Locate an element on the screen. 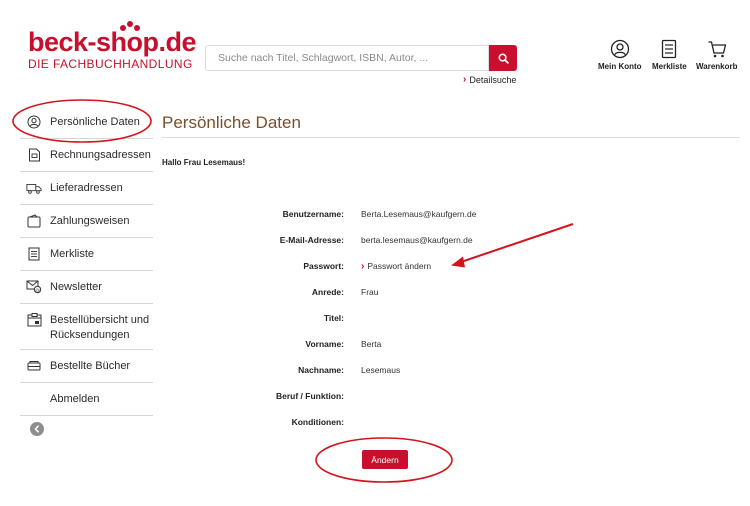 The width and height of the screenshot is (750, 506). sidebar-item-payment-methods: Zahlungsweisen is located at coordinates (86, 221).